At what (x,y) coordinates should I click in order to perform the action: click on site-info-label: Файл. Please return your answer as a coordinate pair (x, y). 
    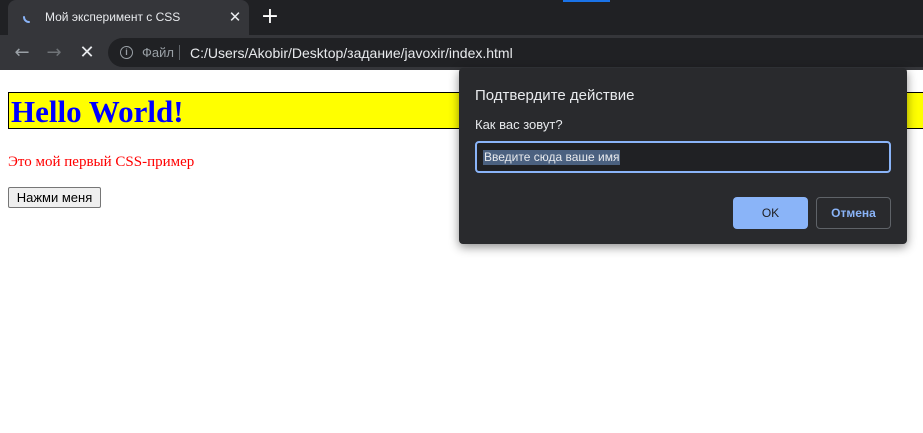
    Looking at the image, I should click on (158, 52).